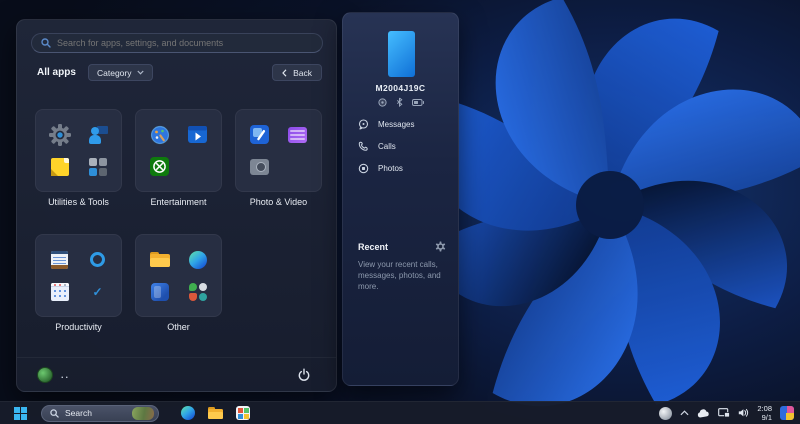 This screenshot has width=800, height=424. What do you see at coordinates (160, 292) in the screenshot?
I see `store-window-icon` at bounding box center [160, 292].